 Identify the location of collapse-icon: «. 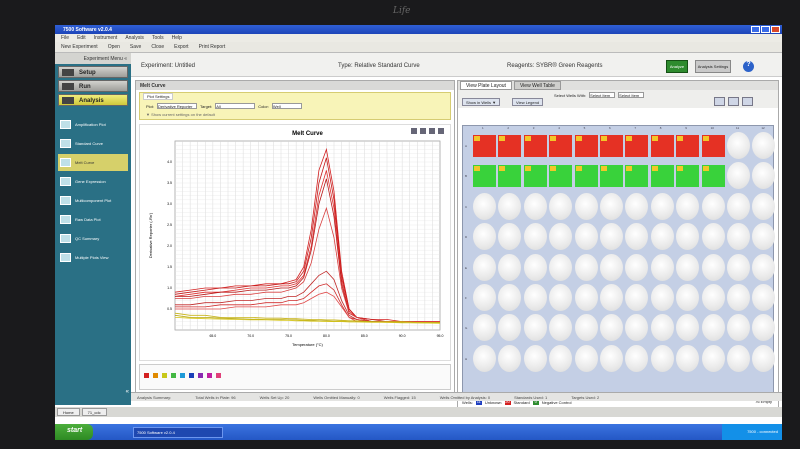
(127, 392).